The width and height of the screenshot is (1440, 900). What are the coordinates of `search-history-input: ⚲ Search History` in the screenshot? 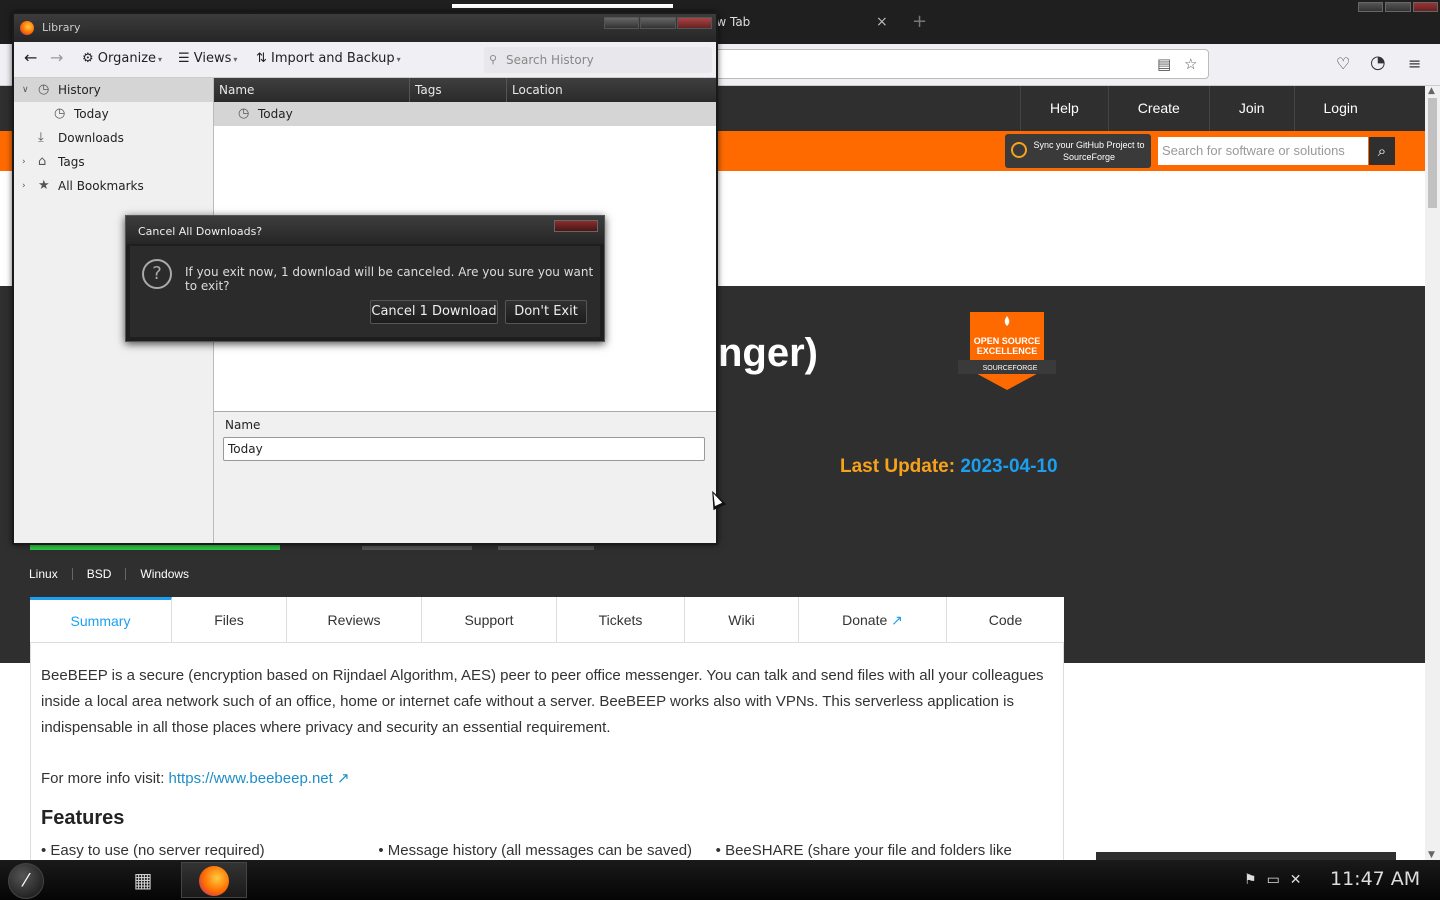 It's located at (598, 60).